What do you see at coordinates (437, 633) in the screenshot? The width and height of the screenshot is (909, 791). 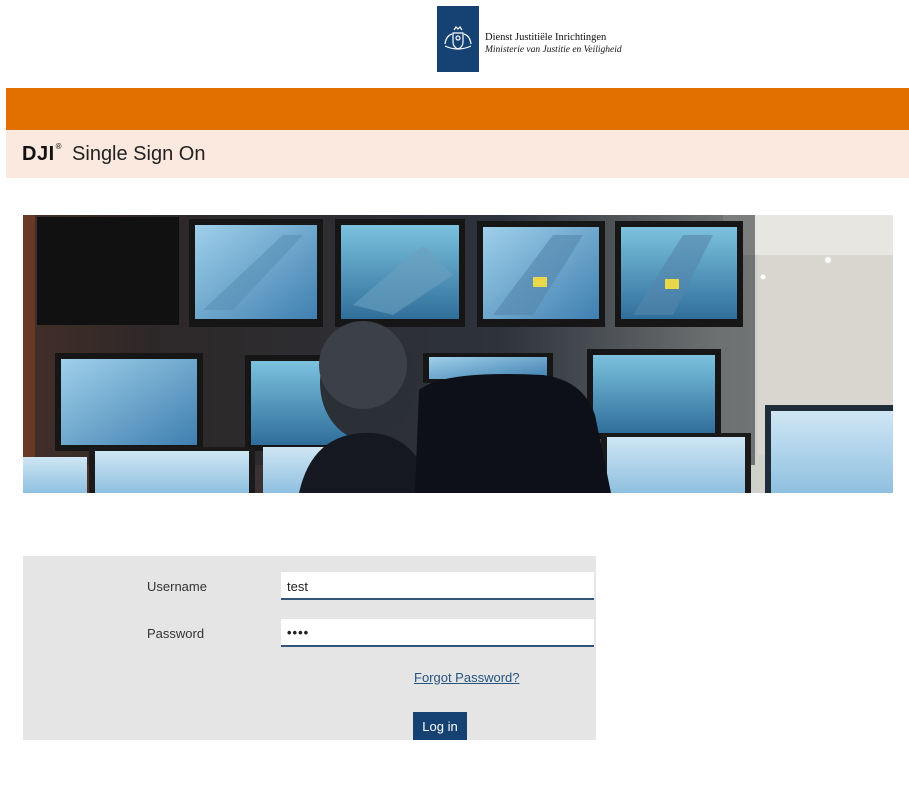 I see `password-input: ••••` at bounding box center [437, 633].